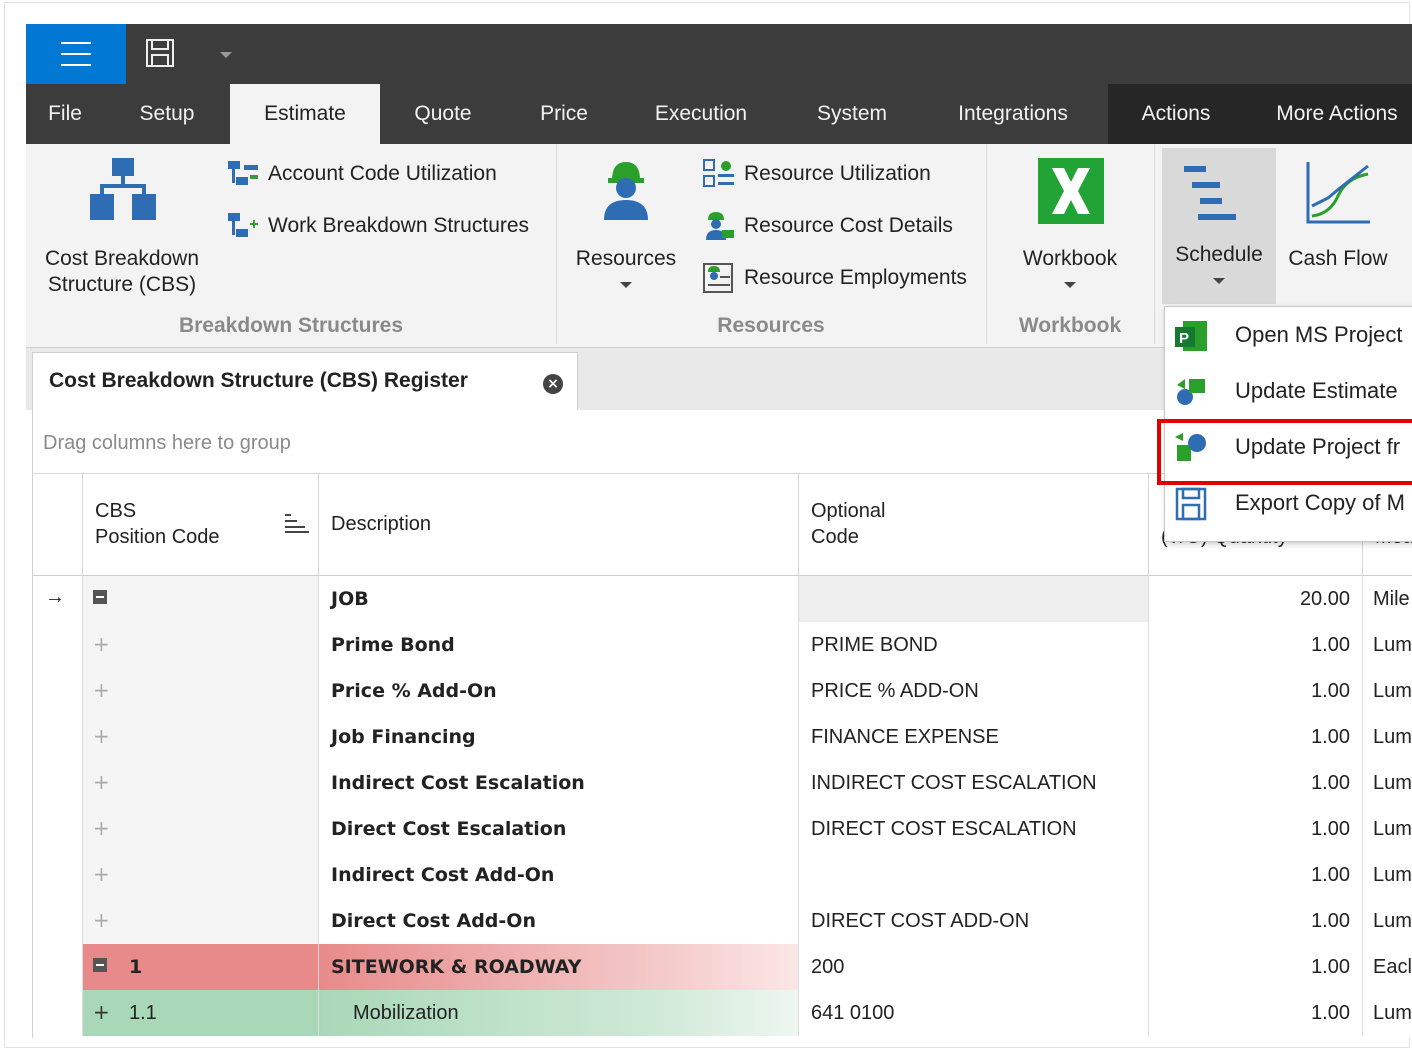 The width and height of the screenshot is (1412, 1052). I want to click on tab-integrations: Integrations, so click(1013, 114).